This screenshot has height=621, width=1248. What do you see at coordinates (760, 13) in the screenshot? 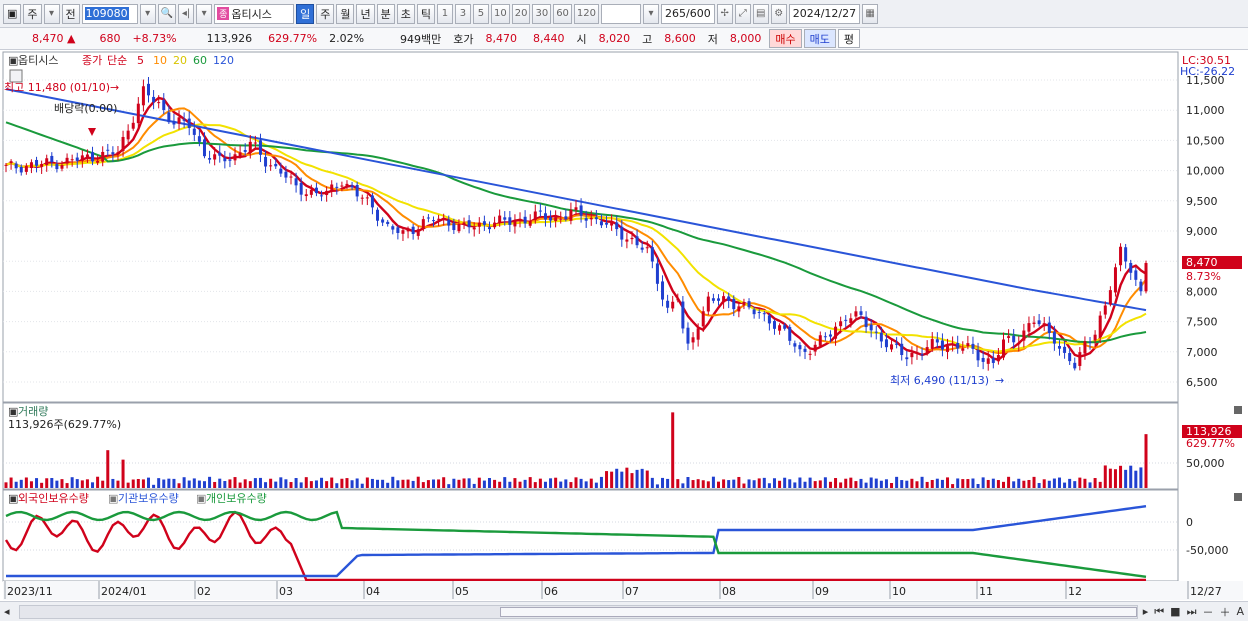
I see `save-icon: ▤` at bounding box center [760, 13].